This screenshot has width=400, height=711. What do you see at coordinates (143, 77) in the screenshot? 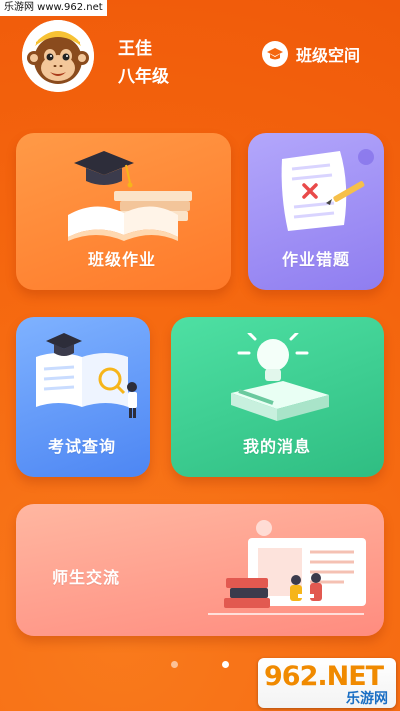
I see `user-grade: 八年级` at bounding box center [143, 77].